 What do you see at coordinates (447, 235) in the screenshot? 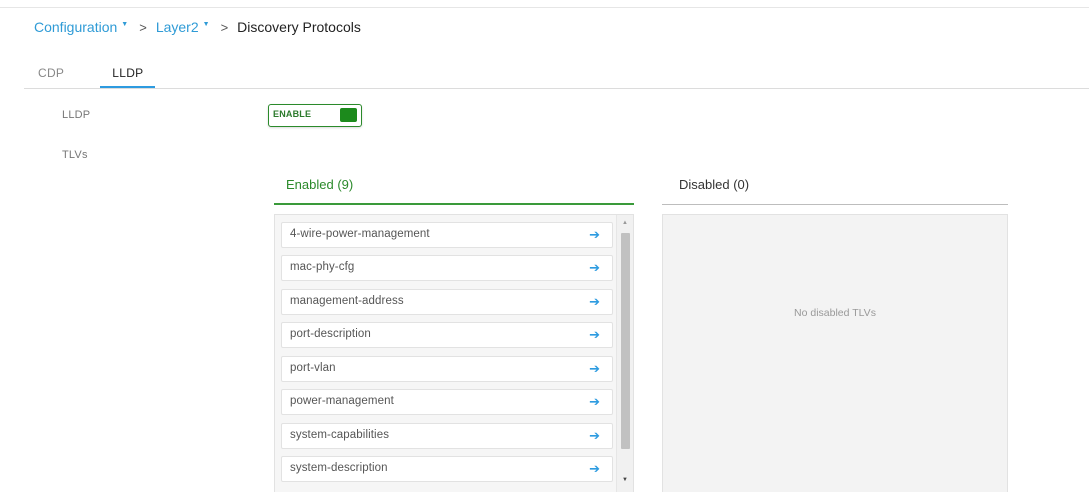
I see `list-item: 4-wire-power-management ➔` at bounding box center [447, 235].